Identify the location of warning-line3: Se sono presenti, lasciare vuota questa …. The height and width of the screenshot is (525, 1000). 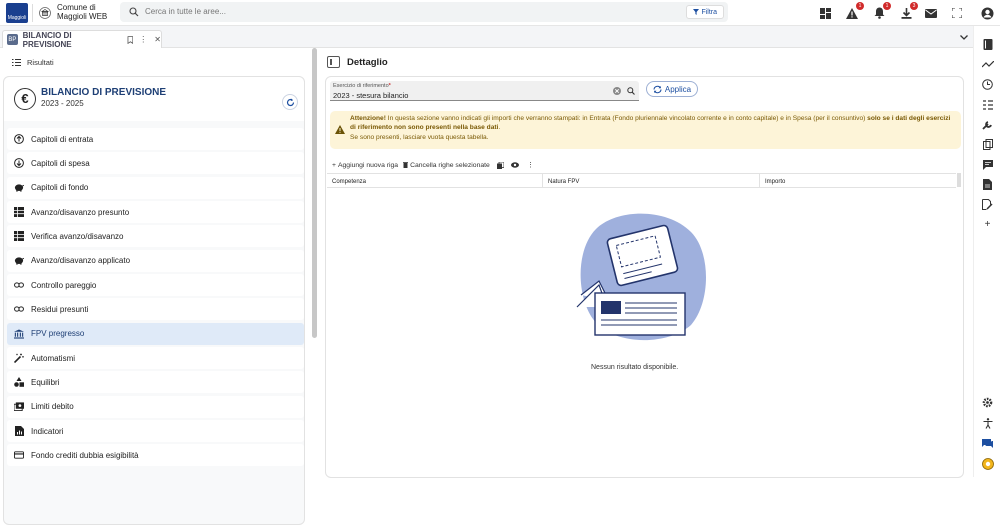
(419, 137).